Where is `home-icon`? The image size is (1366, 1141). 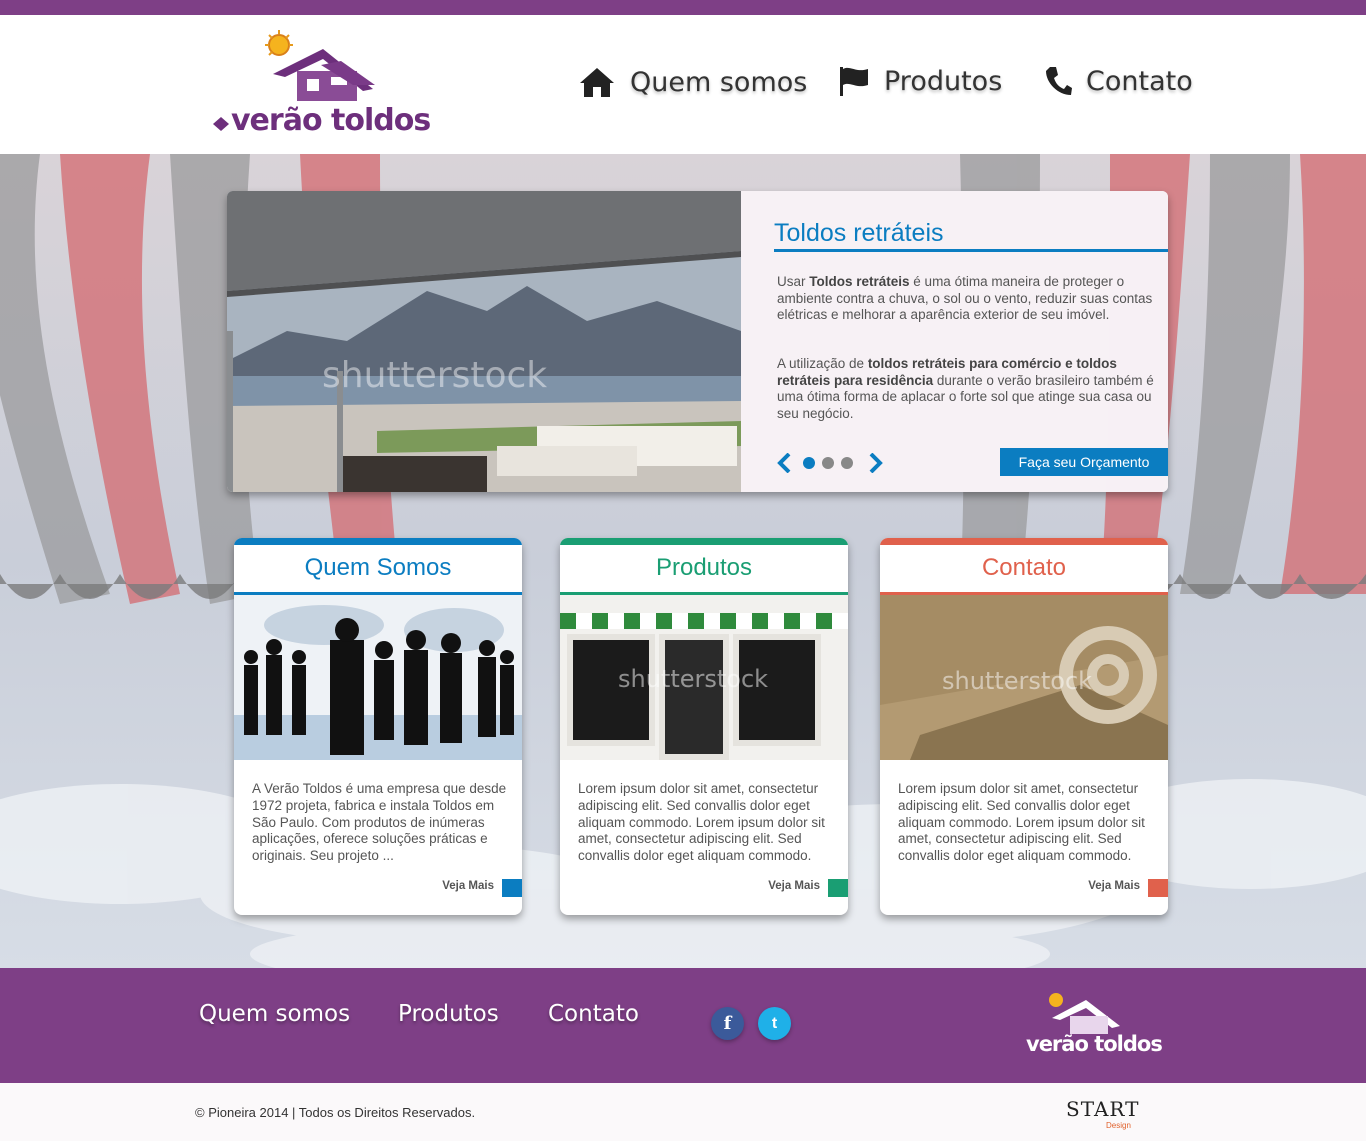
home-icon is located at coordinates (597, 82).